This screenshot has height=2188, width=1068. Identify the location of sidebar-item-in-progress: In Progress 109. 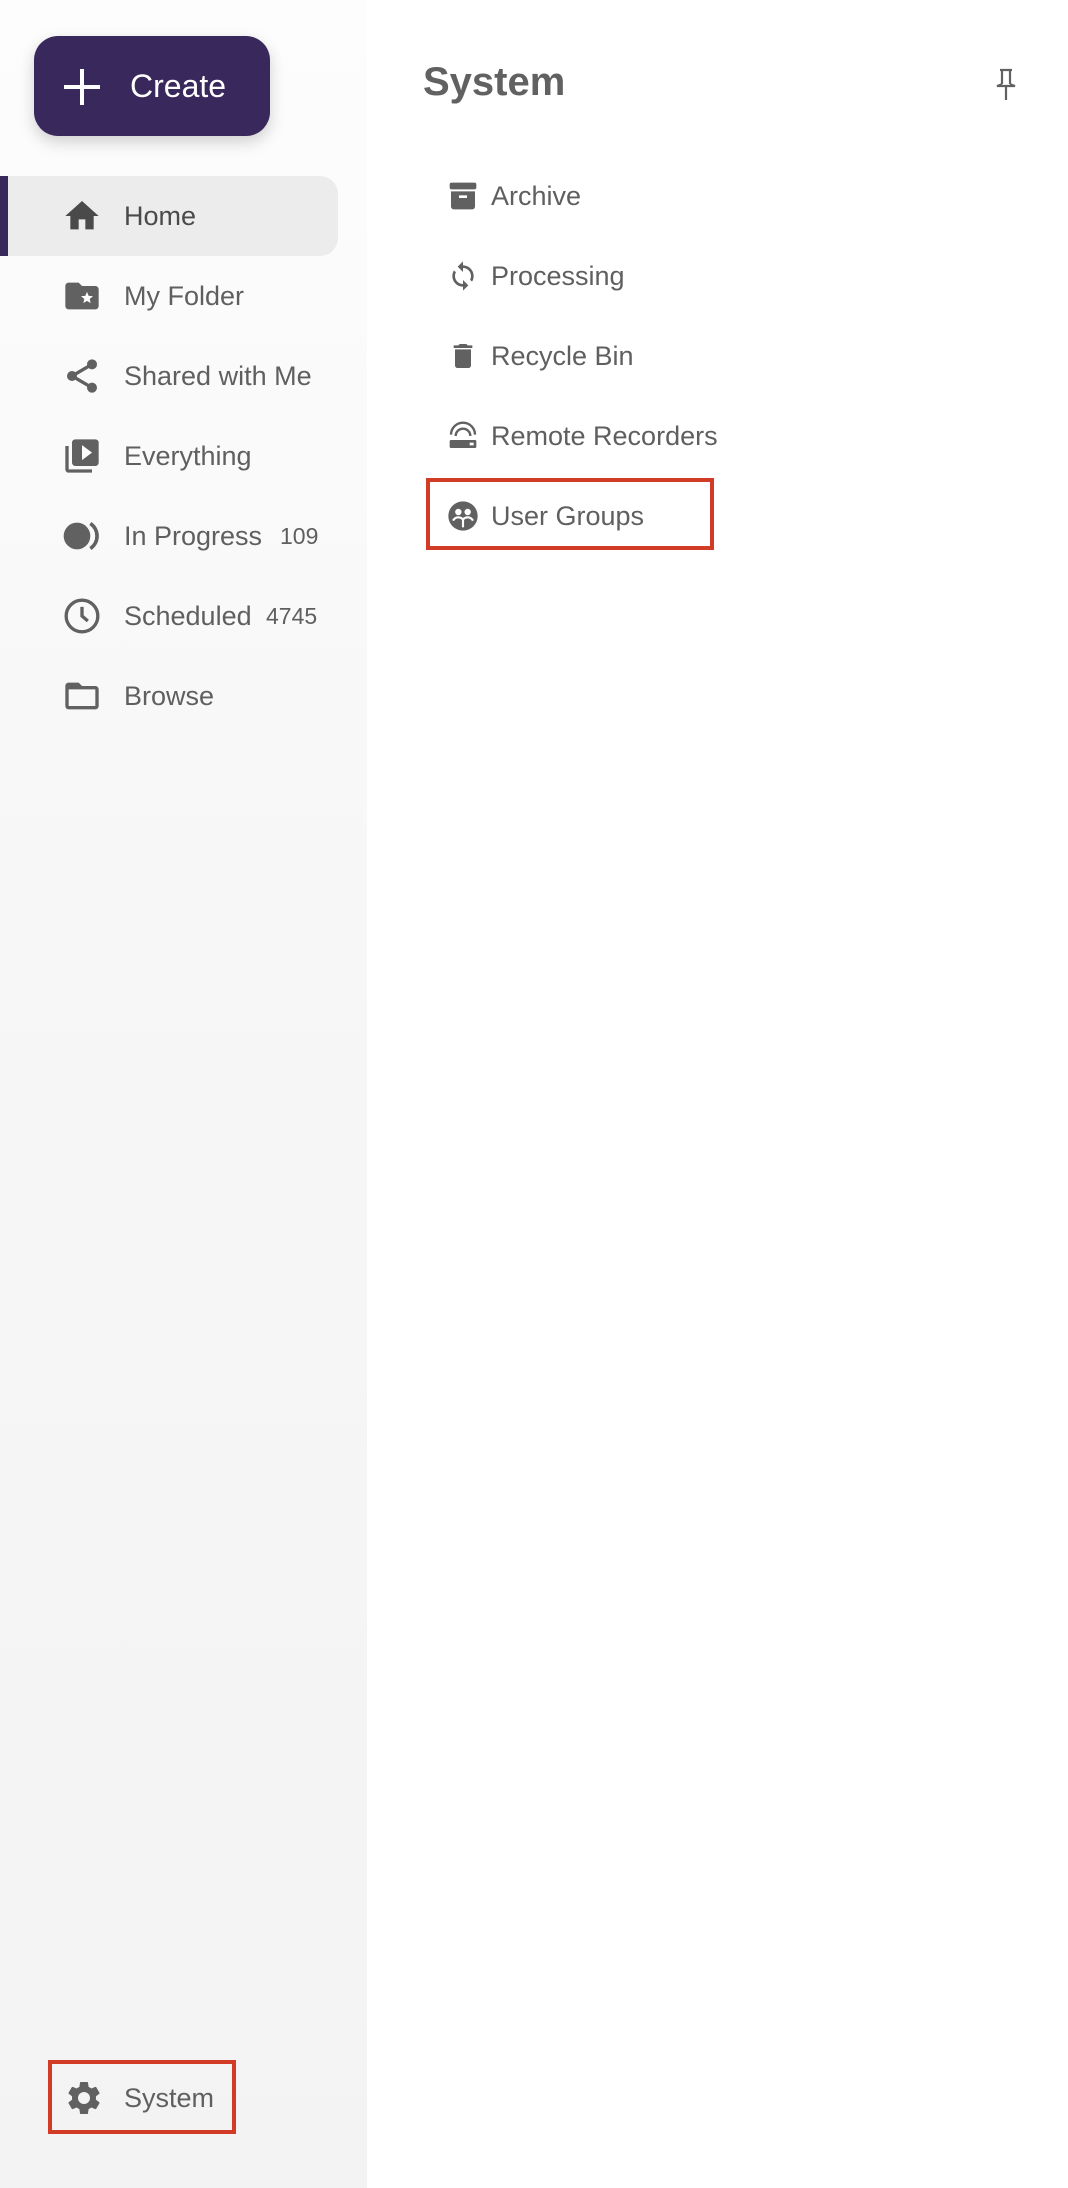
(183, 536).